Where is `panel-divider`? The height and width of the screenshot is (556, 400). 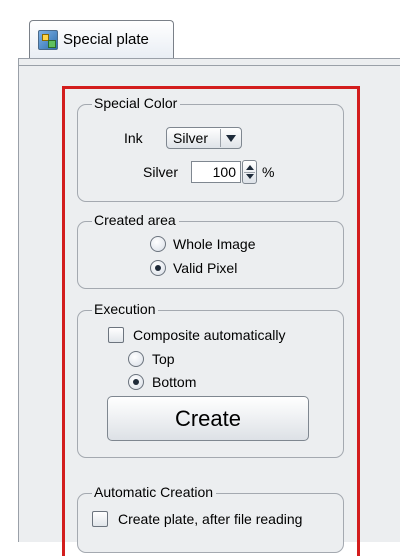
panel-divider is located at coordinates (209, 65).